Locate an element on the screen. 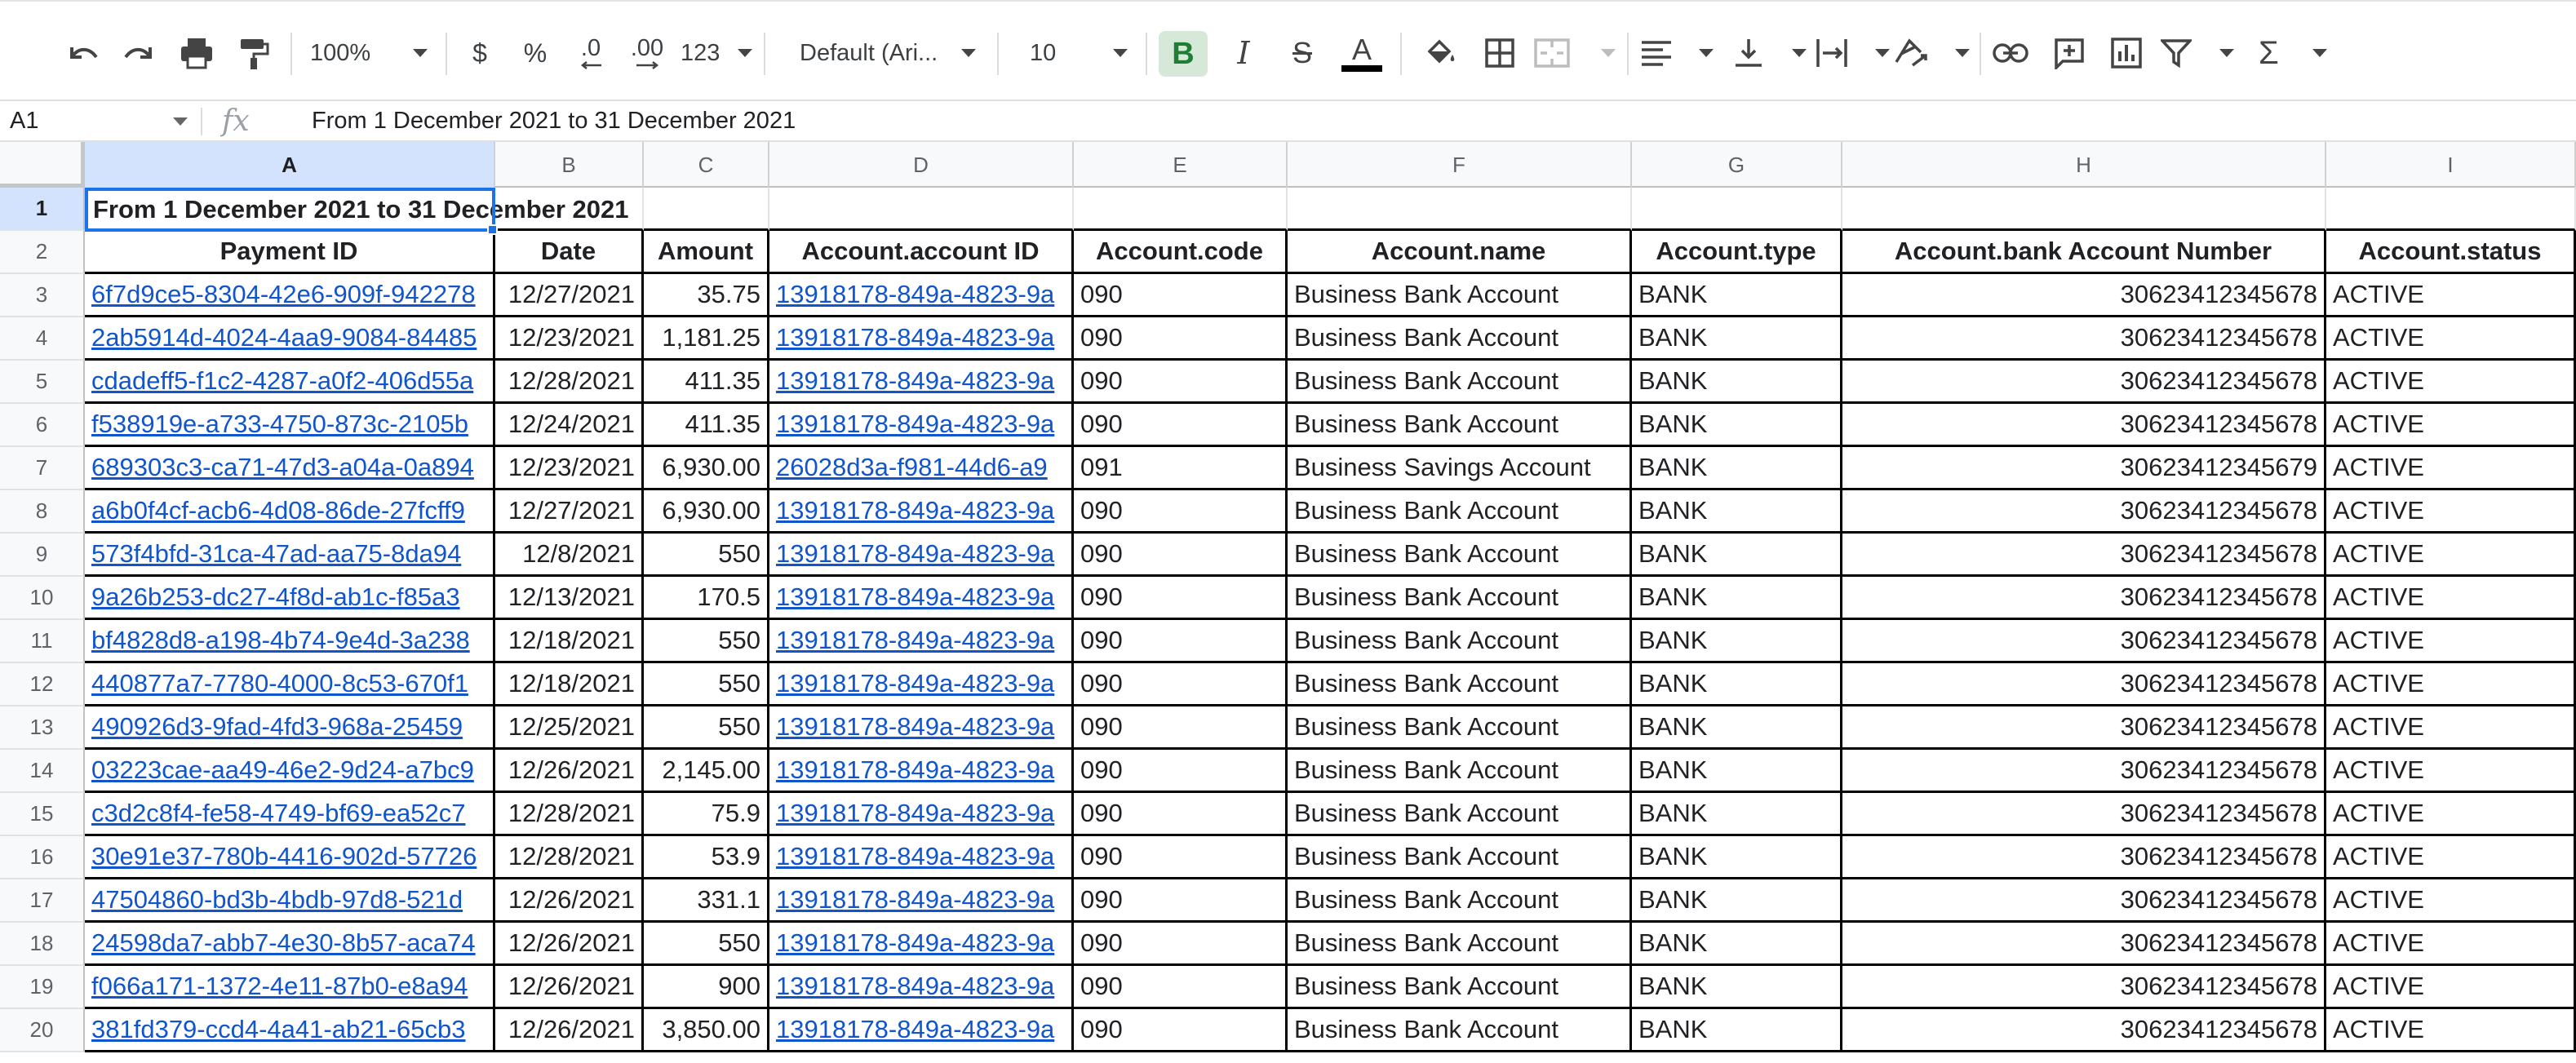 The width and height of the screenshot is (2576, 1063). row-header: 7 is located at coordinates (42, 468).